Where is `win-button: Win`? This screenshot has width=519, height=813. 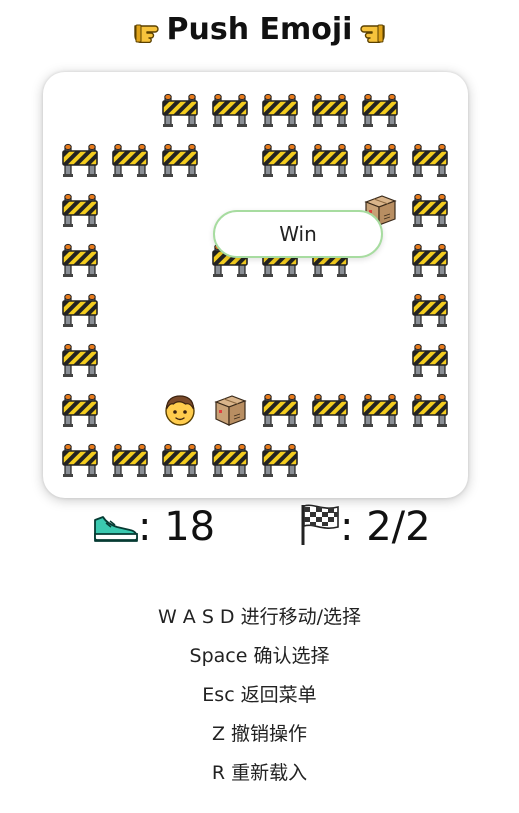
win-button: Win is located at coordinates (298, 234).